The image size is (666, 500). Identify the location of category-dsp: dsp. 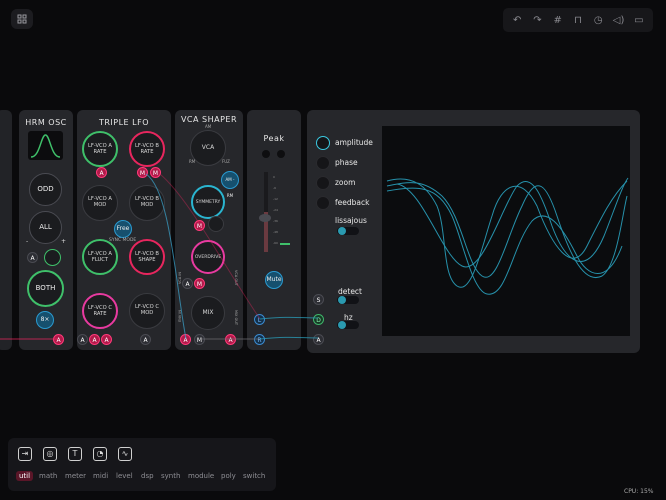
(147, 476).